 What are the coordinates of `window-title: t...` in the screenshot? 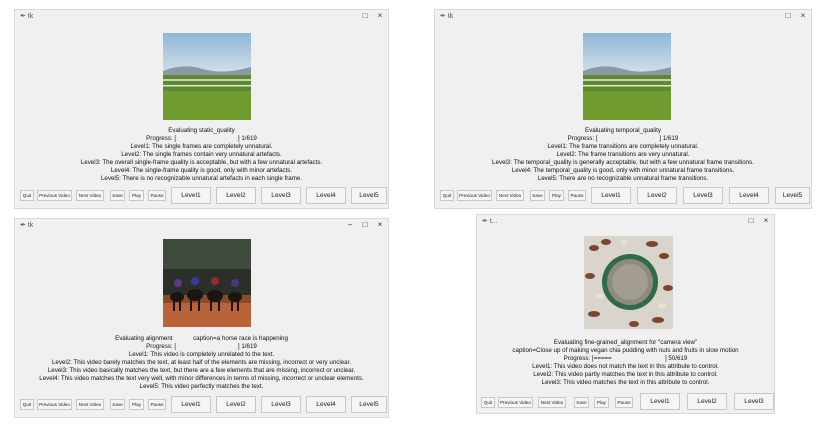 It's located at (493, 221).